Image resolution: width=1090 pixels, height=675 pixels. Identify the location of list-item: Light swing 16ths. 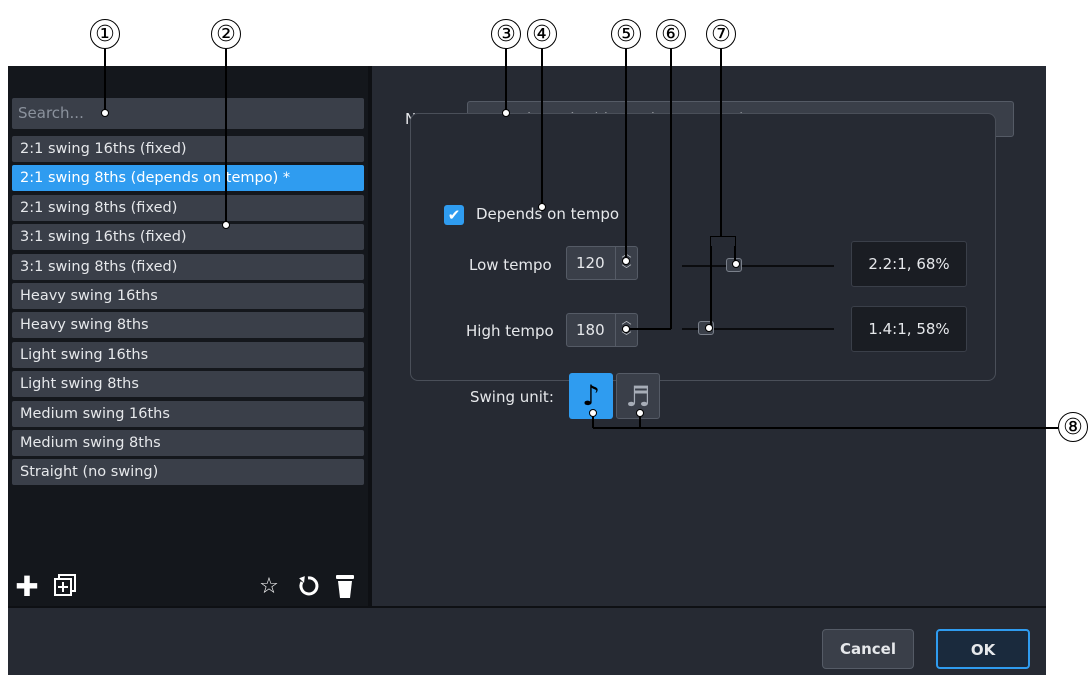
(188, 354).